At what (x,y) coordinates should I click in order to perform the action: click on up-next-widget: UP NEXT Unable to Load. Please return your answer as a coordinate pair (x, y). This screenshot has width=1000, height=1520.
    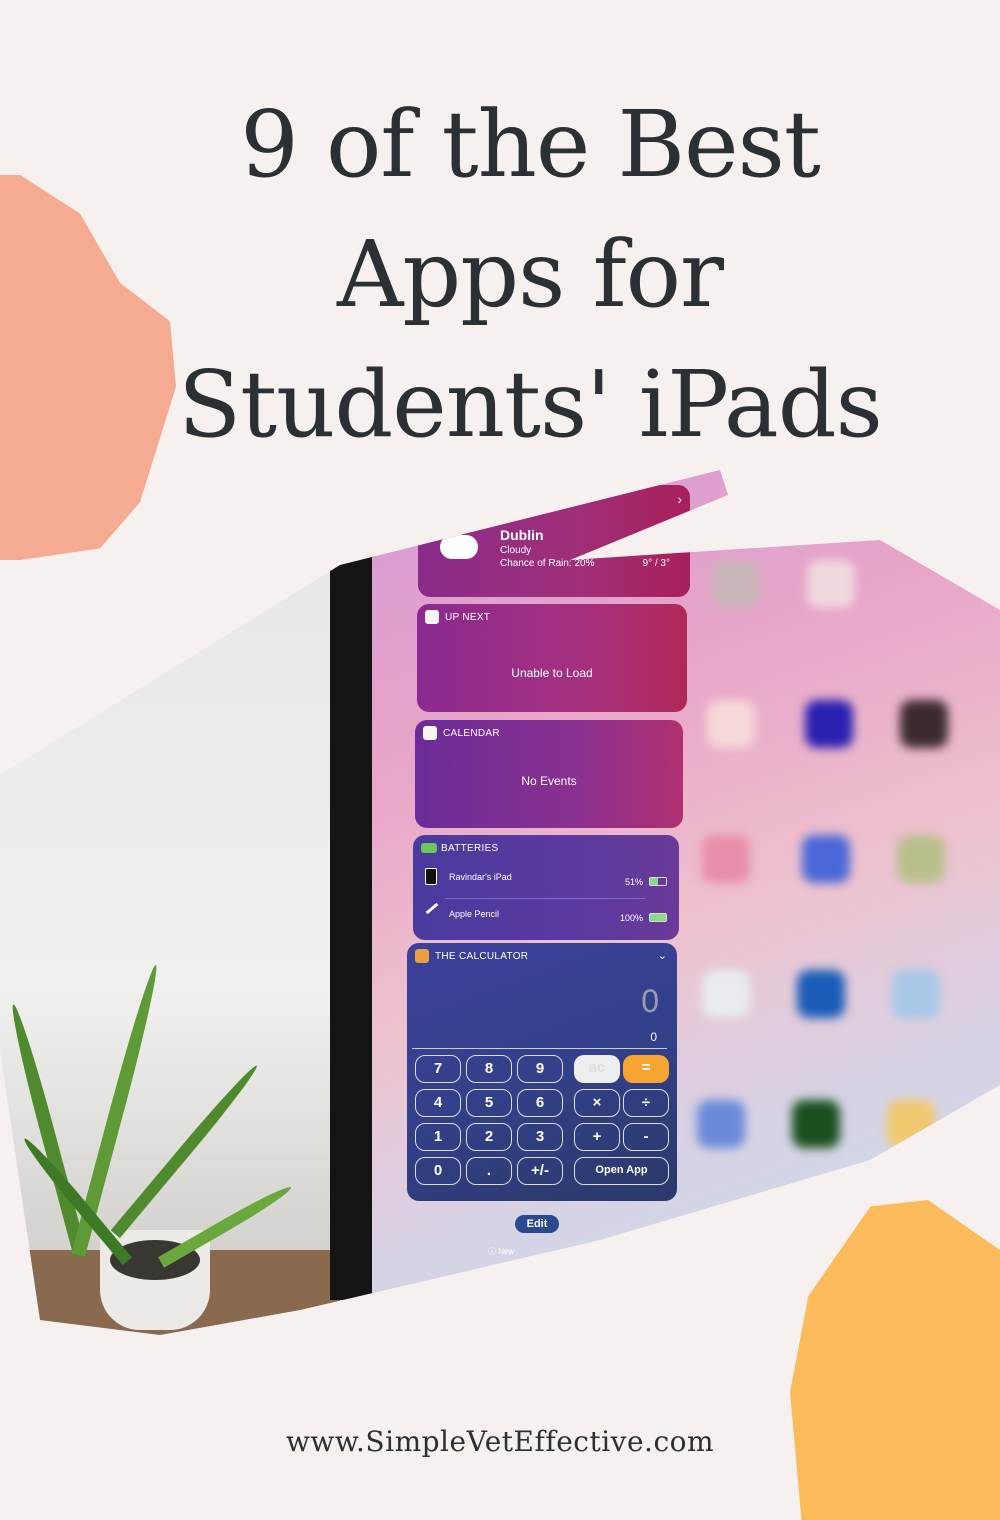
    Looking at the image, I should click on (552, 658).